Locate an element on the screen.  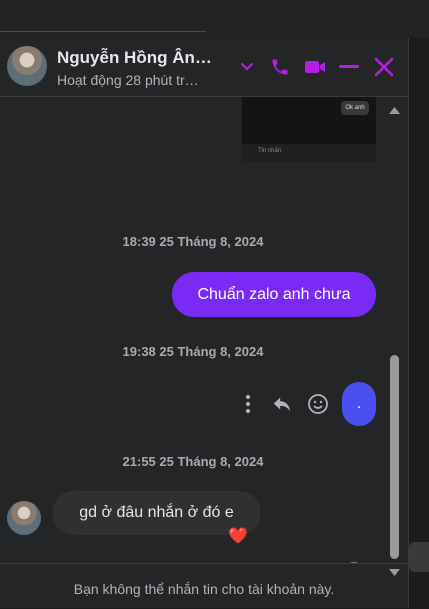
timestamp: 21:55 25 Tháng 8, 2024 is located at coordinates (193, 461).